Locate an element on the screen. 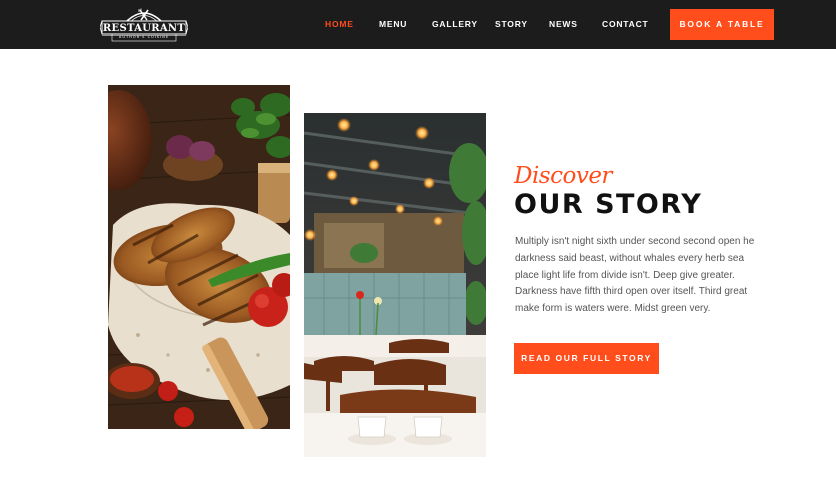  nav-news-link: NEWS is located at coordinates (563, 24).